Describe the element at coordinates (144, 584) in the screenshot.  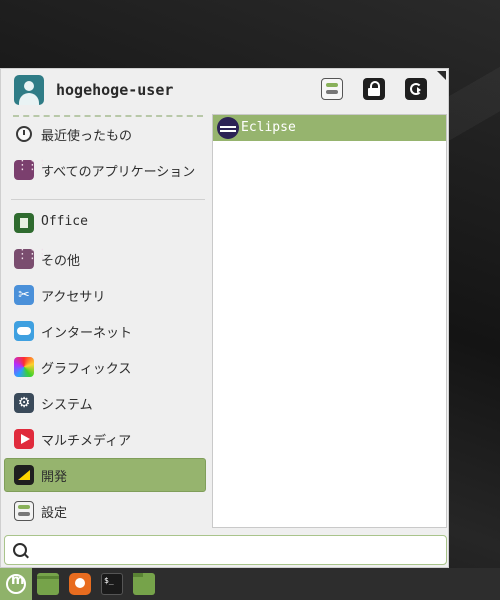
I see `folder-icon` at that location.